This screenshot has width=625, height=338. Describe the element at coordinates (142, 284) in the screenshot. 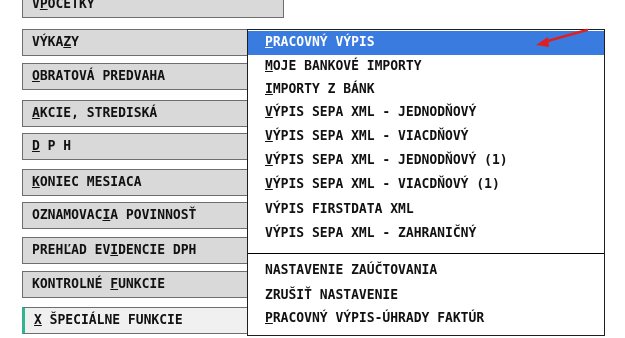

I see `sidebar-item-label: UNKCIE` at that location.